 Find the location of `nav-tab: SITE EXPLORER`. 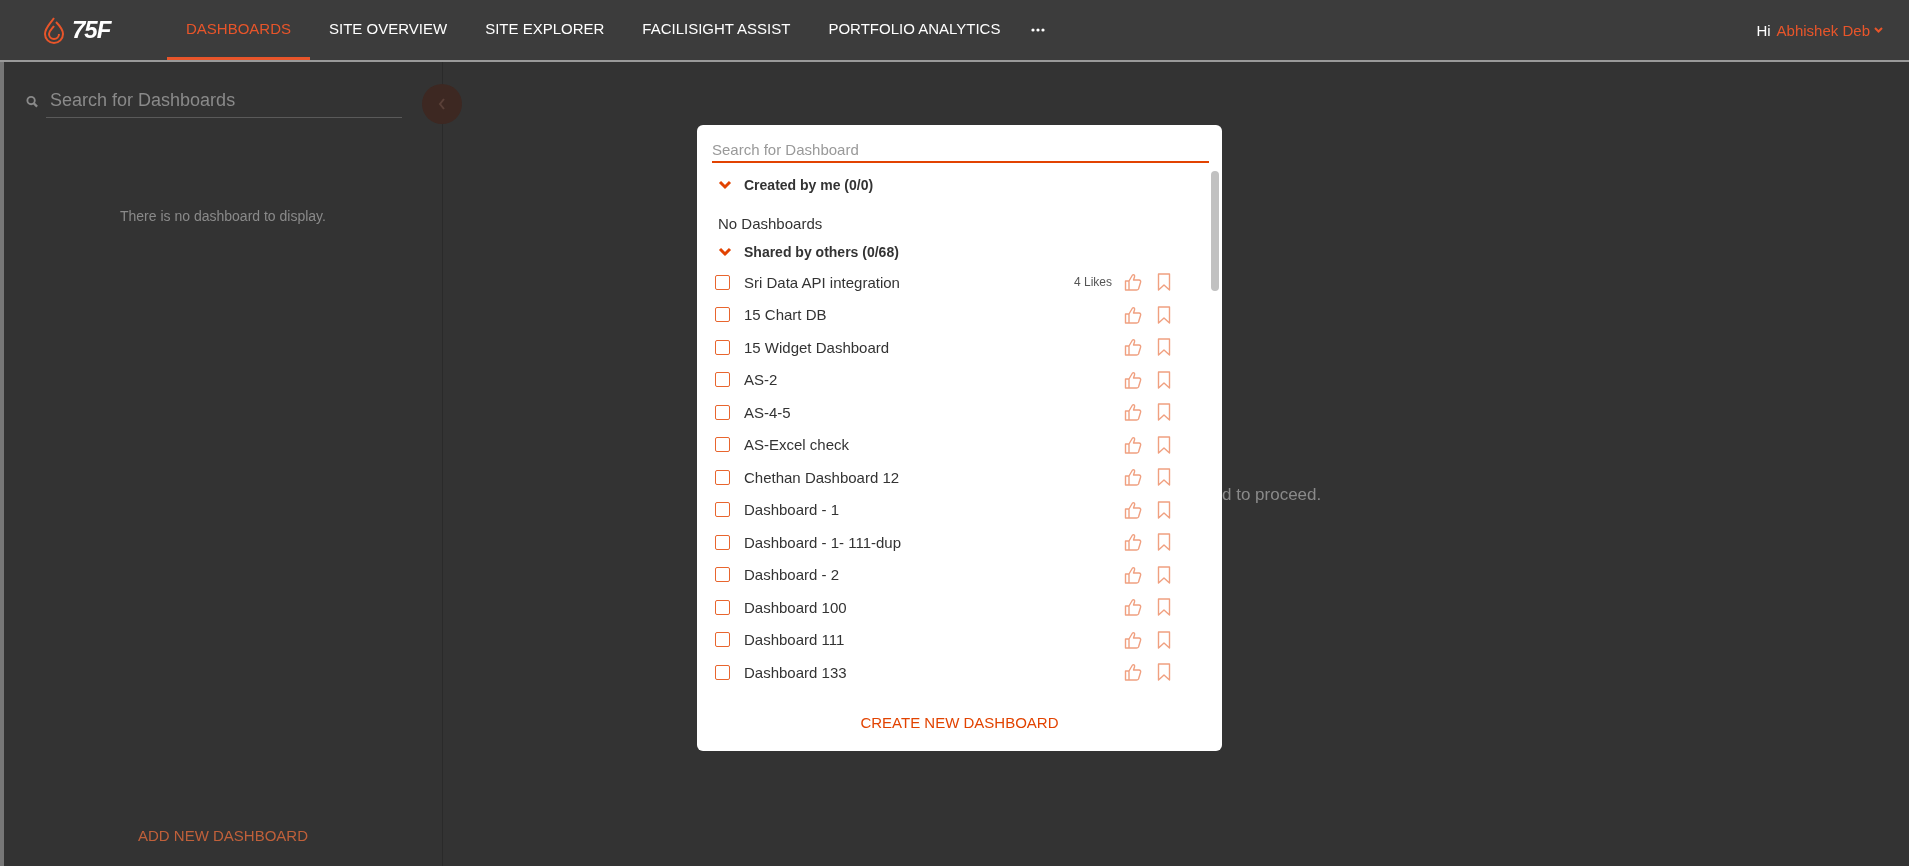

nav-tab: SITE EXPLORER is located at coordinates (545, 30).